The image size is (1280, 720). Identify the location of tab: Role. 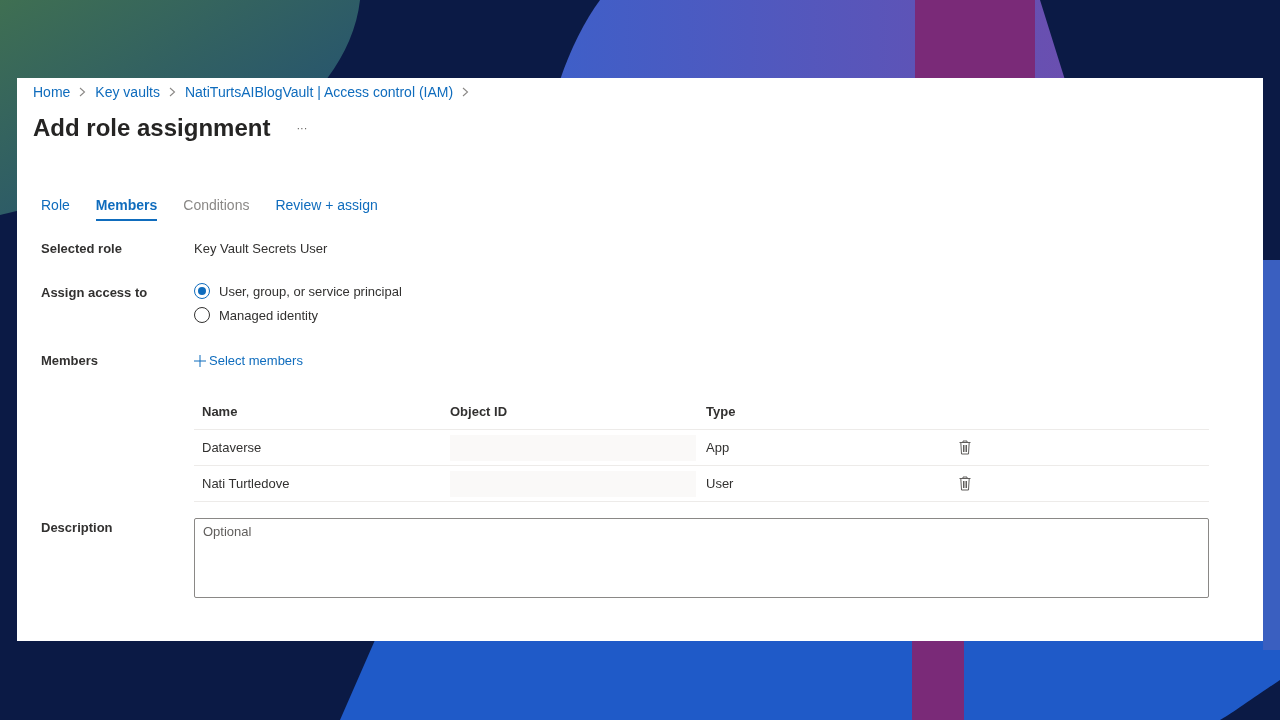
(55, 207).